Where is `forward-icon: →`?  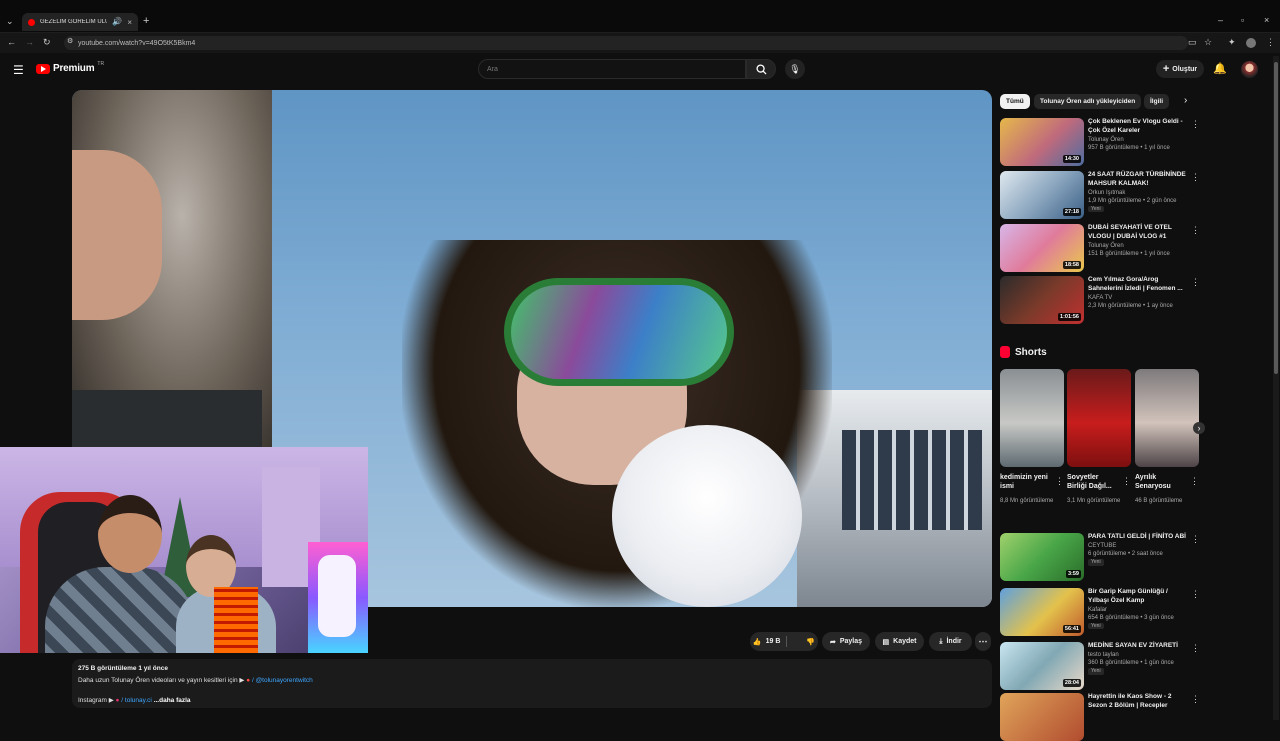 forward-icon: → is located at coordinates (29, 42).